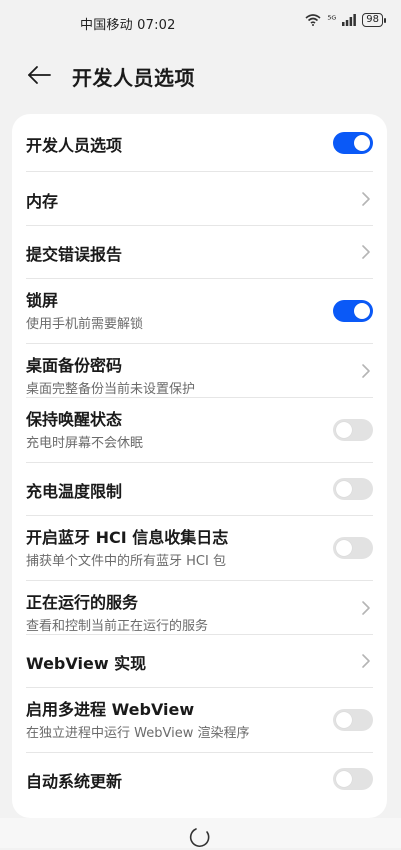  I want to click on setting-subtitle: 在独立进程中运行 WebView 渲染程序, so click(138, 733).